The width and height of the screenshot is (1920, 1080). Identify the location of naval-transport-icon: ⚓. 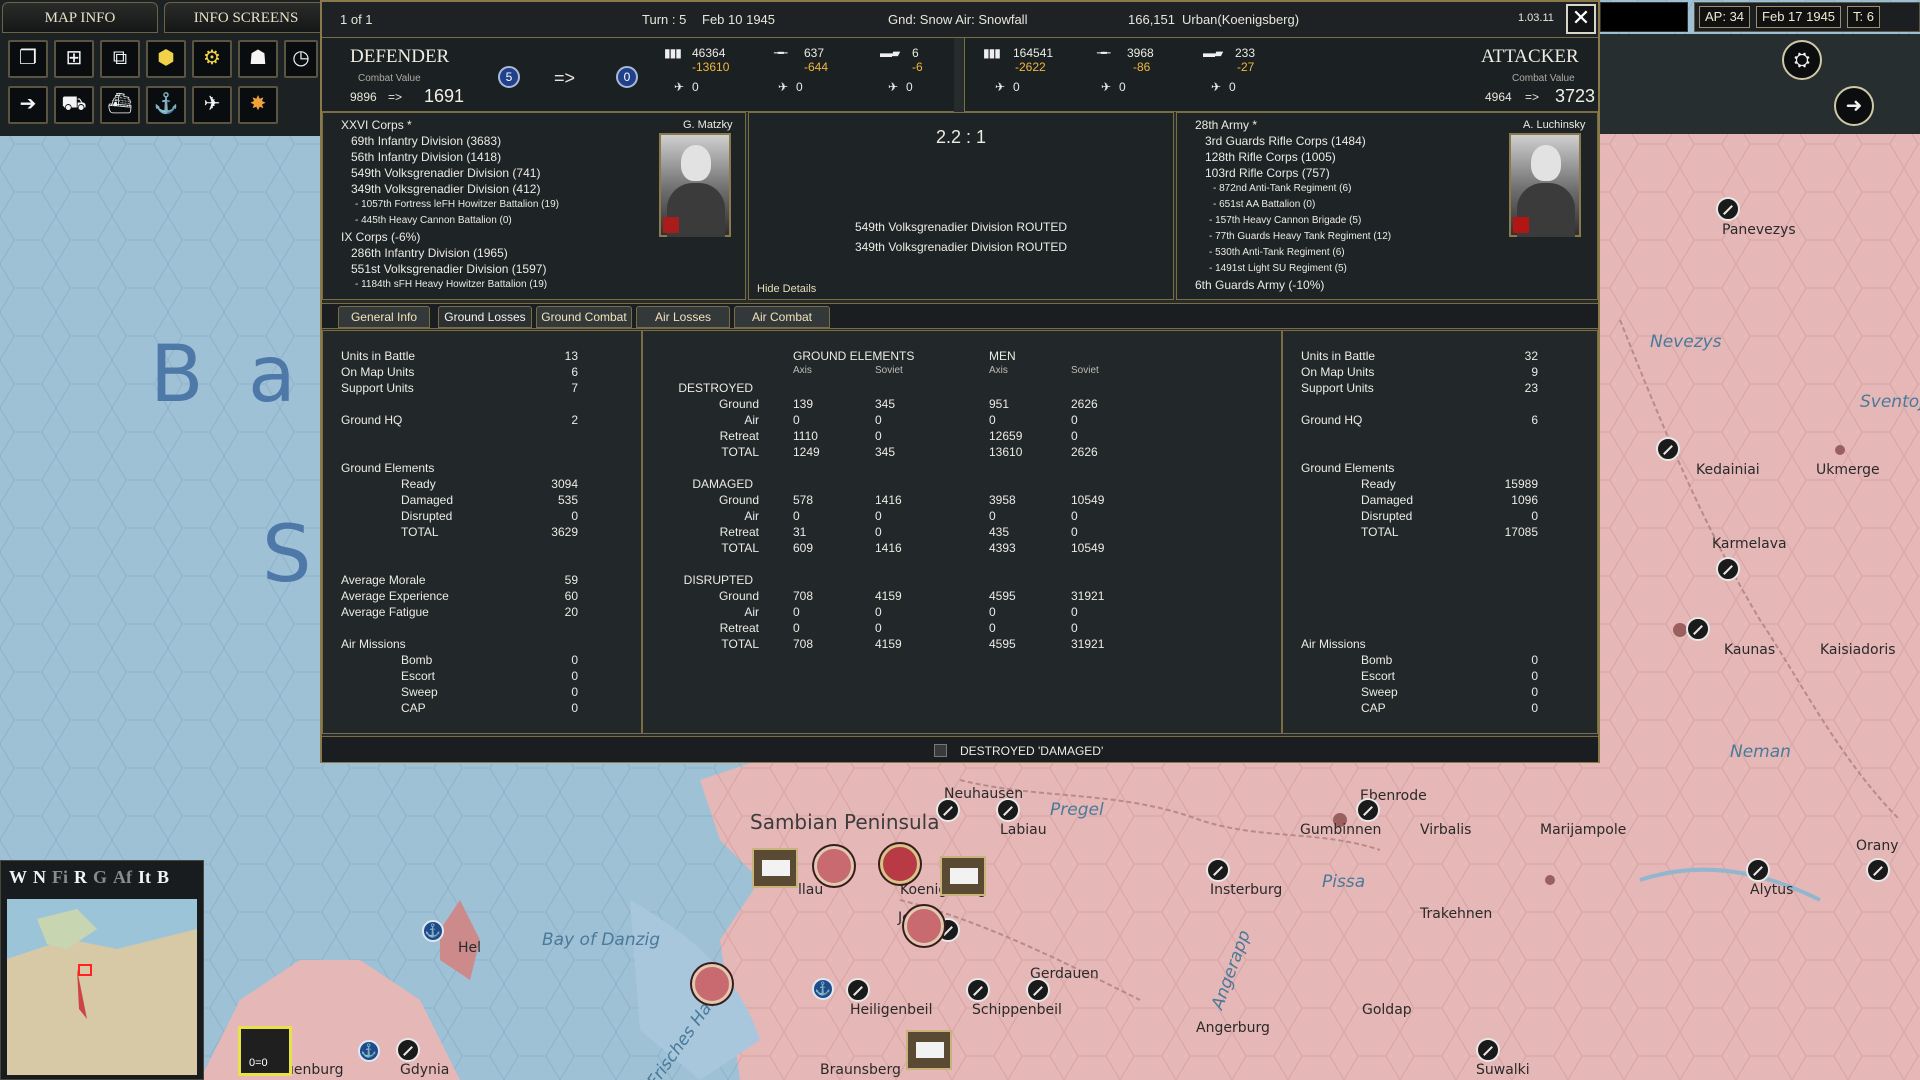
(166, 105).